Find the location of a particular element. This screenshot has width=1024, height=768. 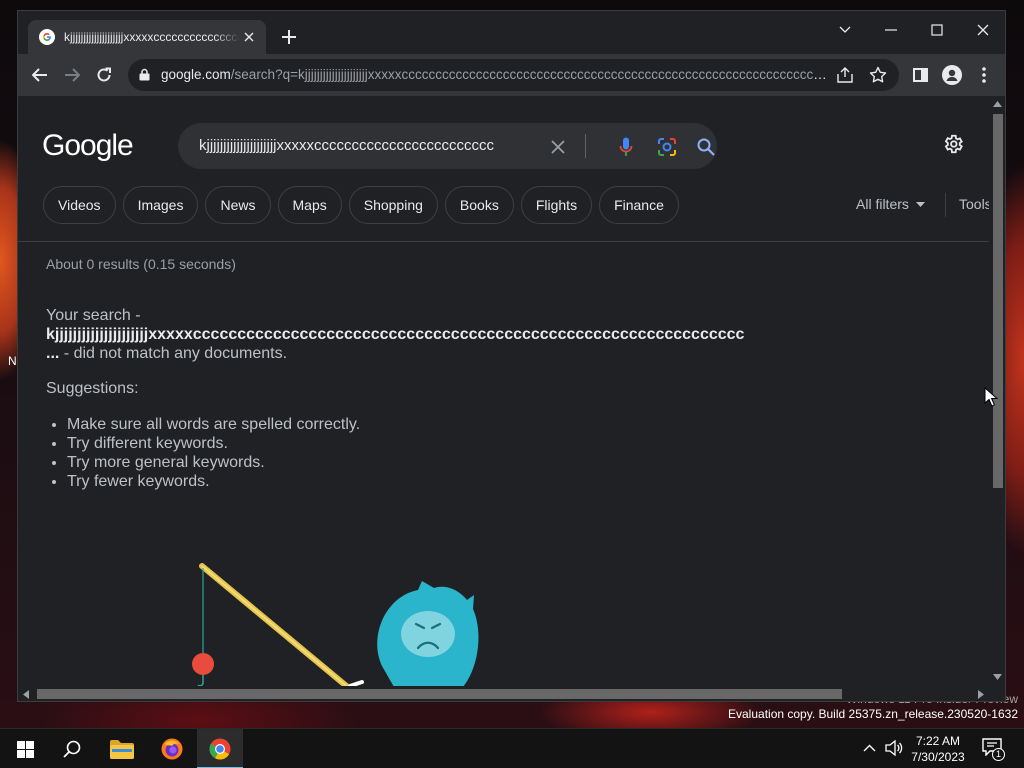

side-panel-icon is located at coordinates (920, 75).